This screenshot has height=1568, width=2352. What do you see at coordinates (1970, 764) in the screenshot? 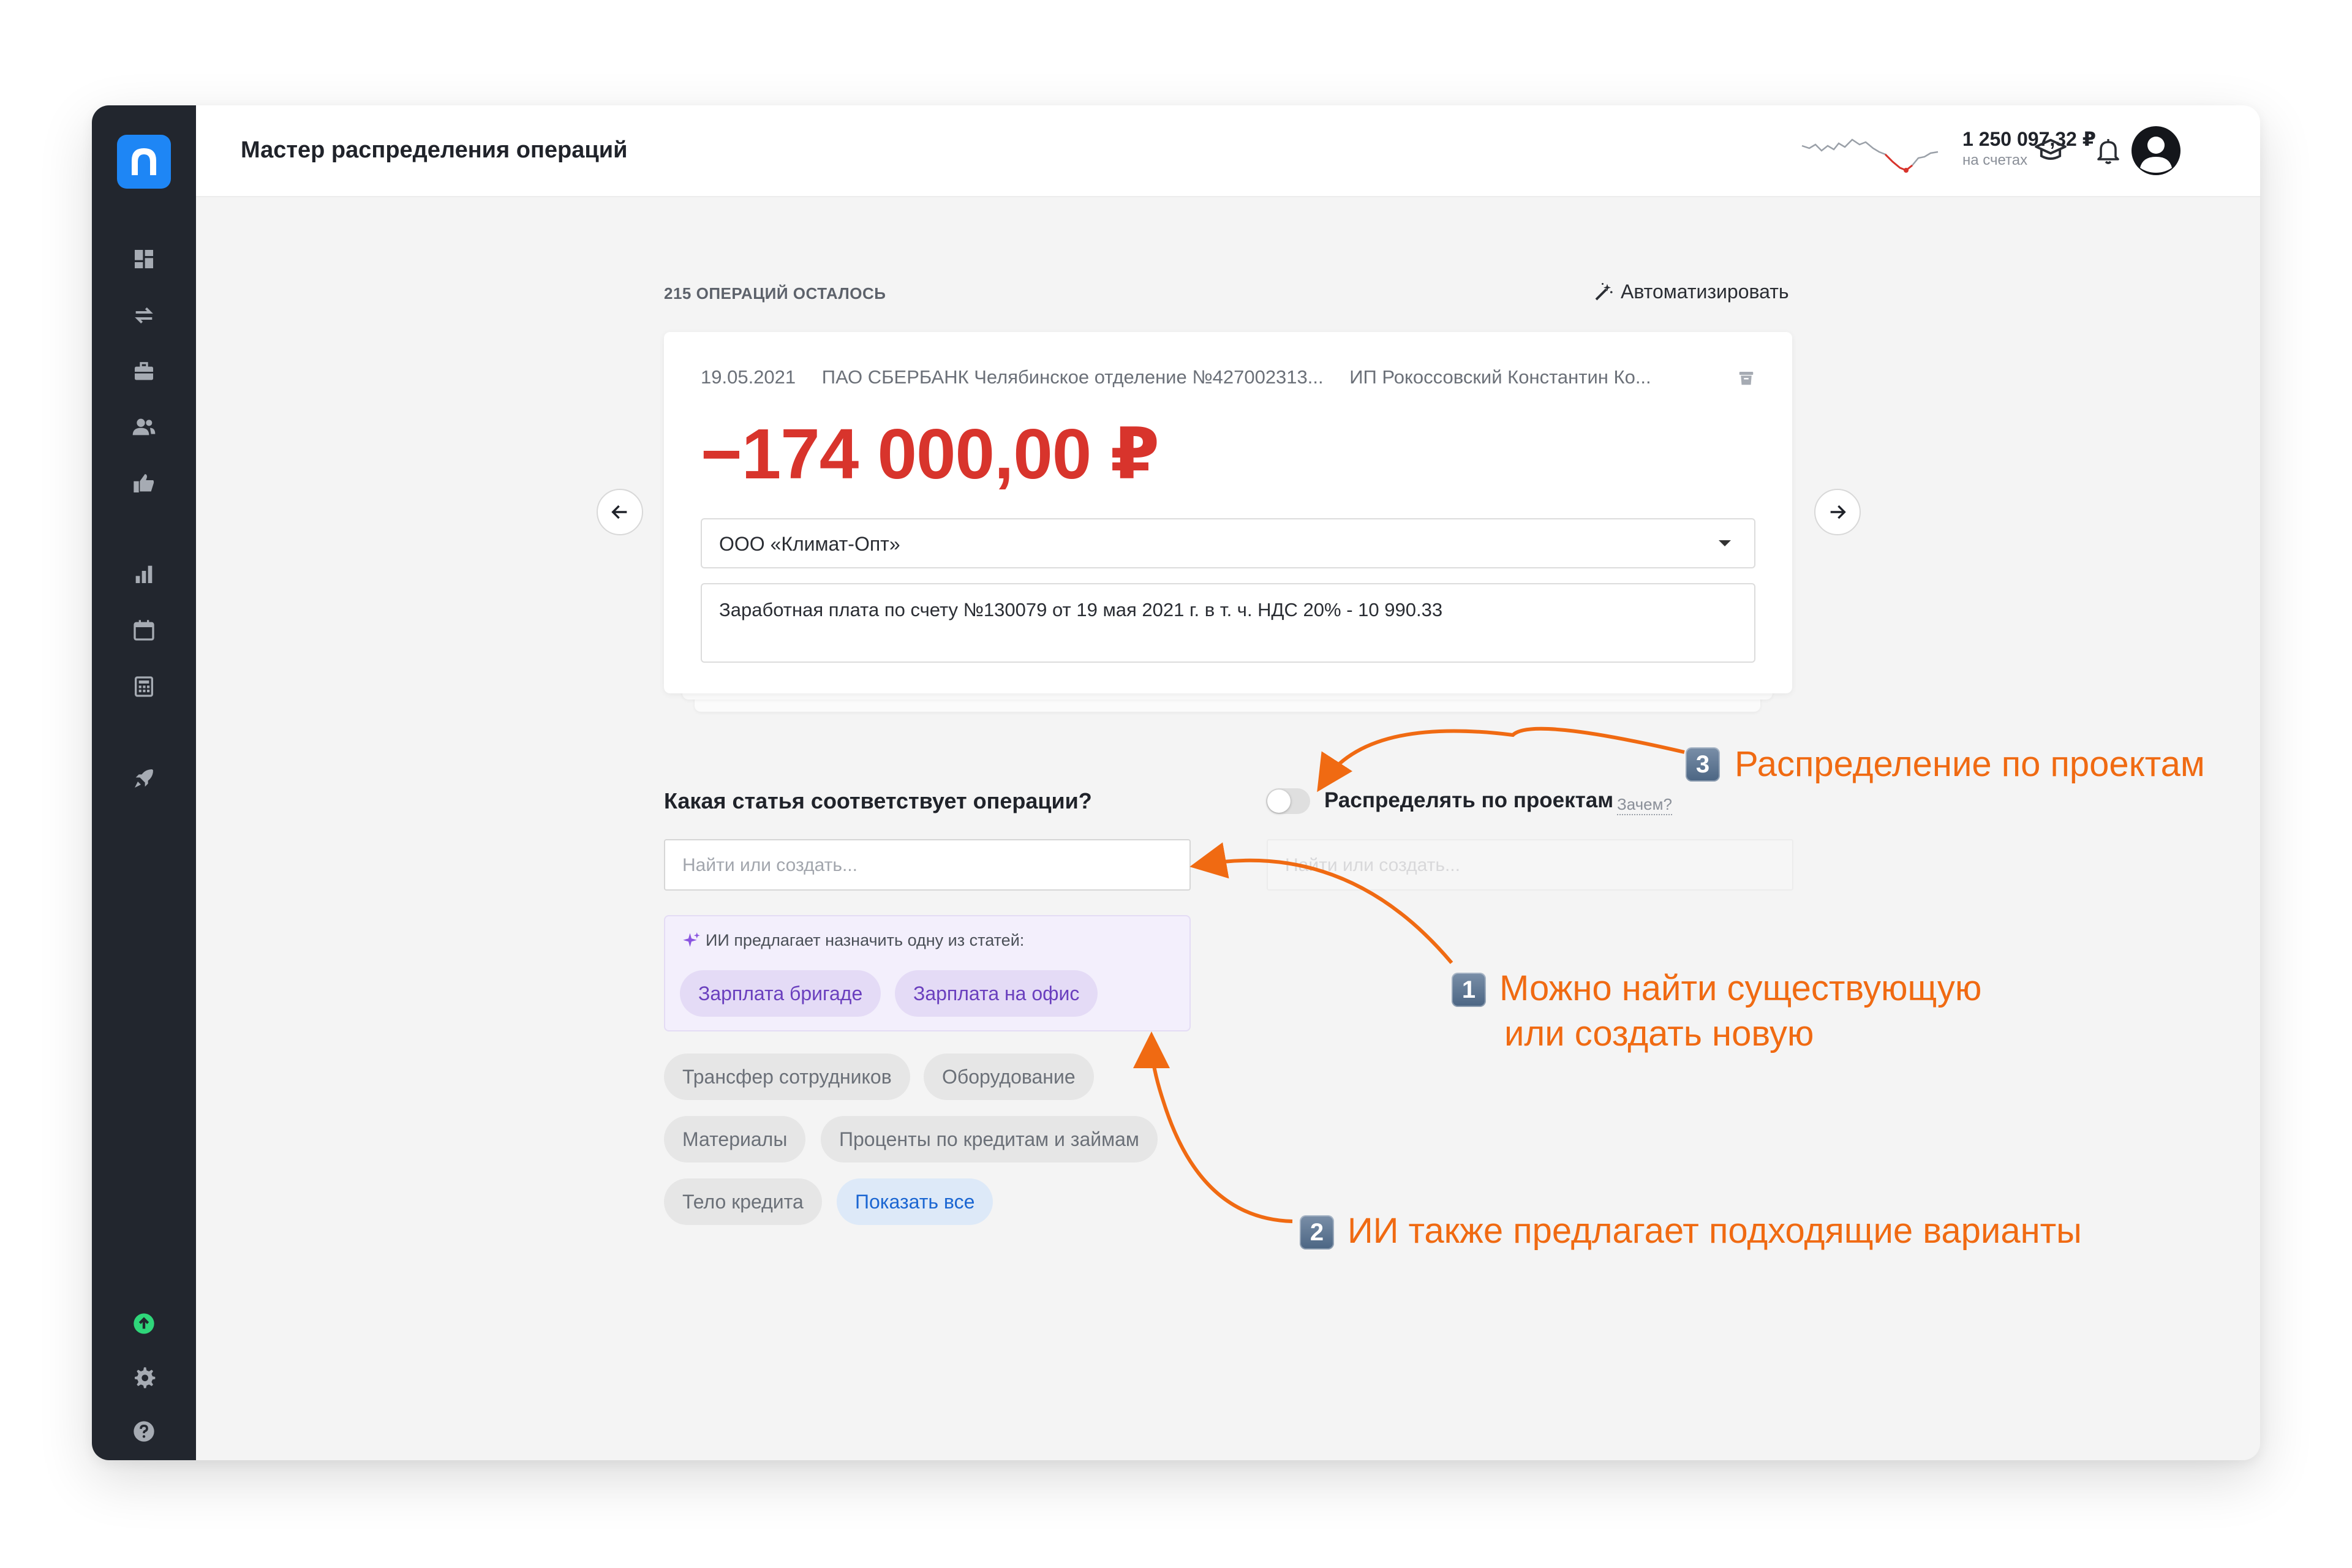
I see `annotation-3-text: Распределение по проектам` at bounding box center [1970, 764].